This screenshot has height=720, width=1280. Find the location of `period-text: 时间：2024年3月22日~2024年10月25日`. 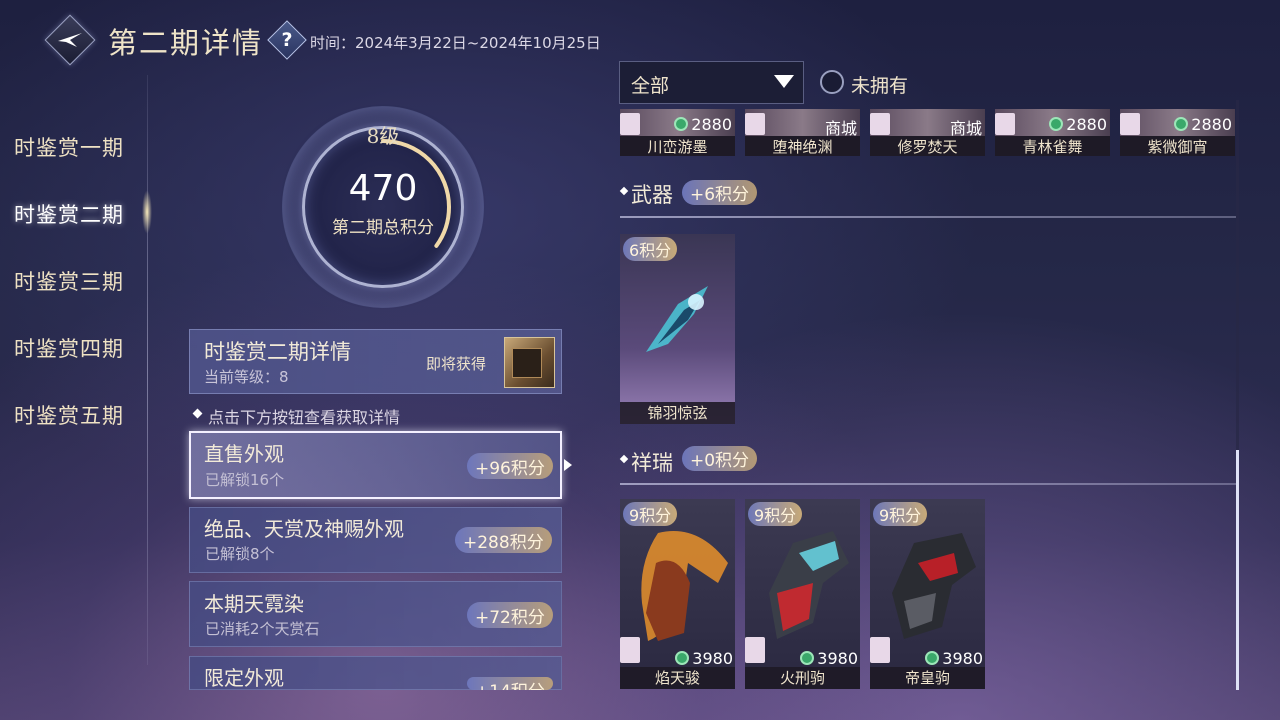

period-text: 时间：2024年3月22日~2024年10月25日 is located at coordinates (455, 43).